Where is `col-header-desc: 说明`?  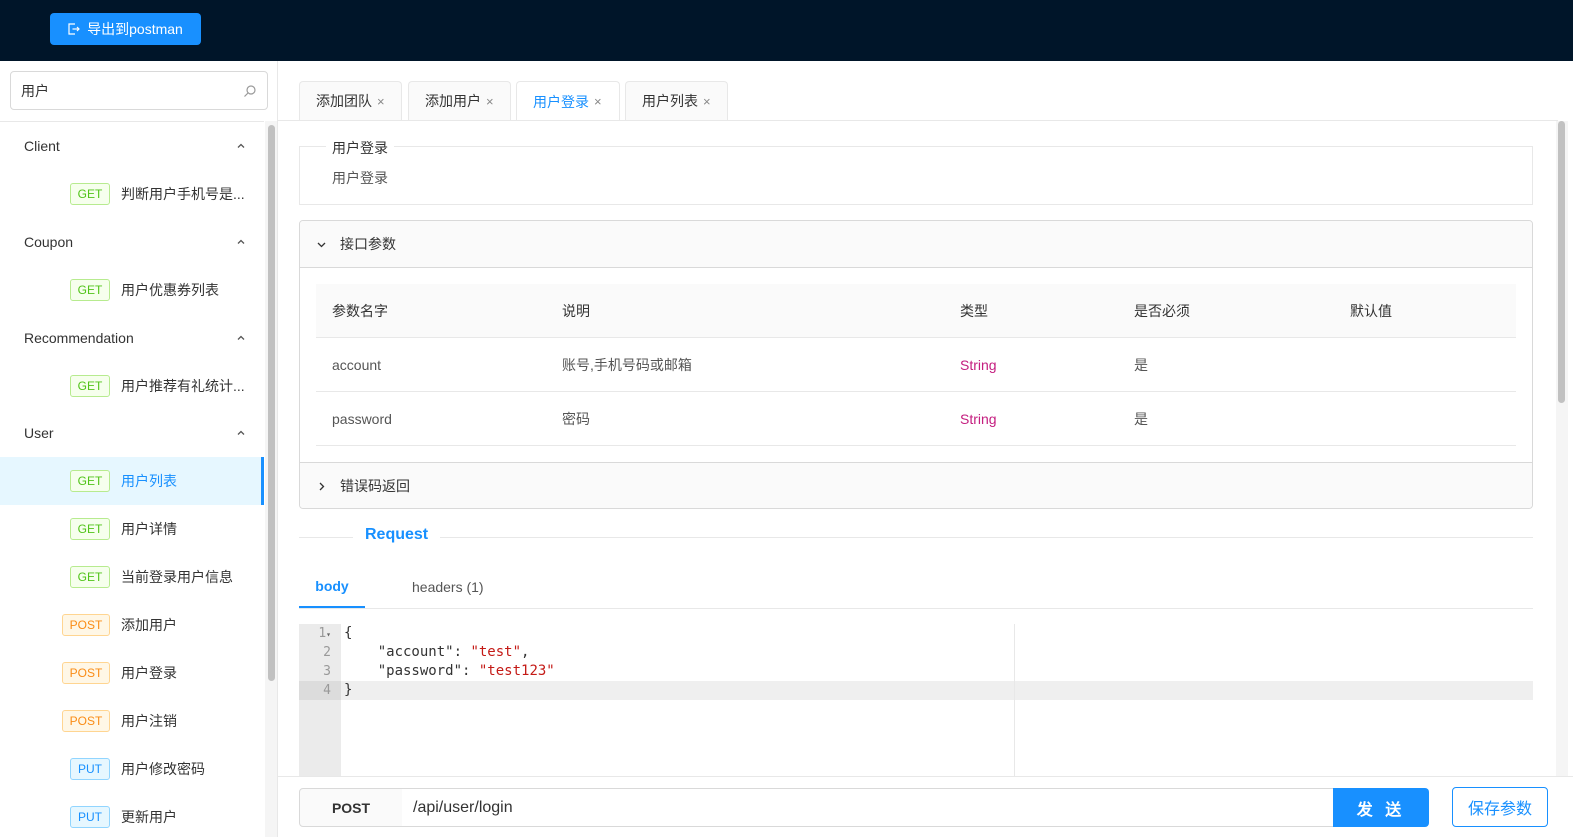
col-header-desc: 说明 is located at coordinates (576, 311).